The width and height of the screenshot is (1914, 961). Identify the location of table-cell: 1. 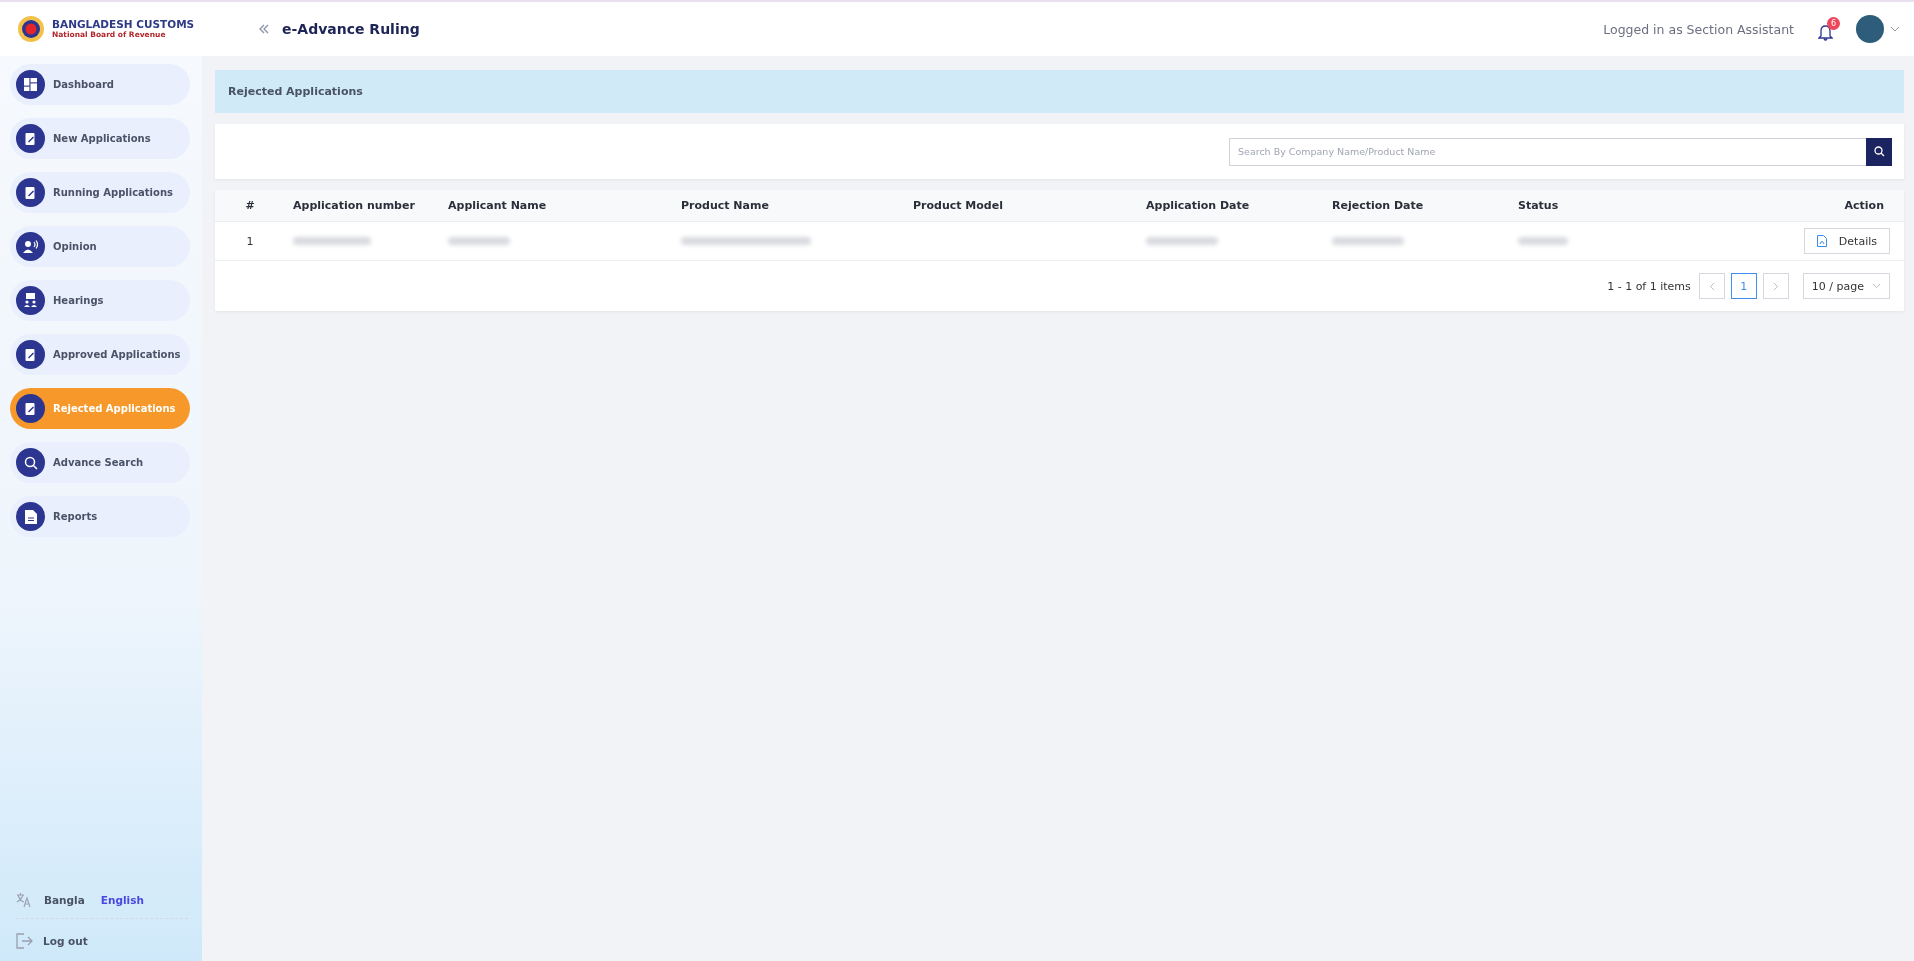
(250, 241).